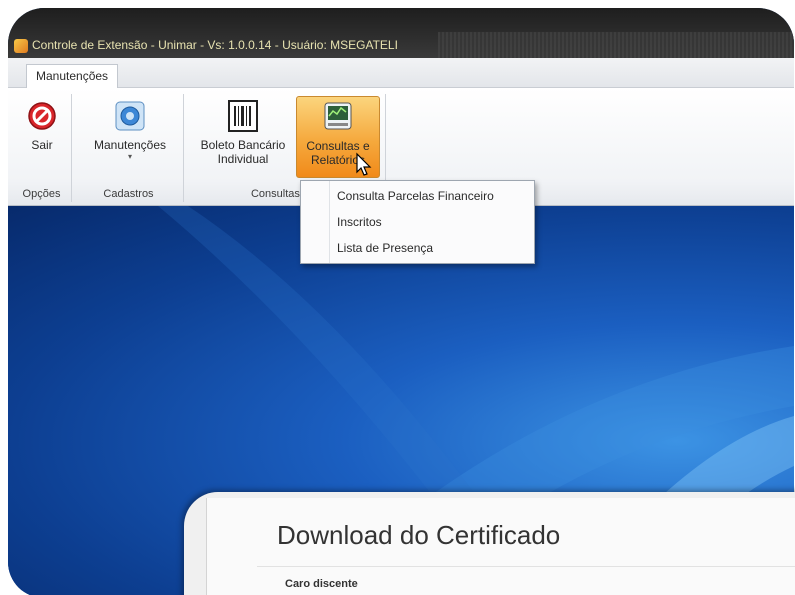  I want to click on consultas-label-line1: Consultas e, so click(338, 146).